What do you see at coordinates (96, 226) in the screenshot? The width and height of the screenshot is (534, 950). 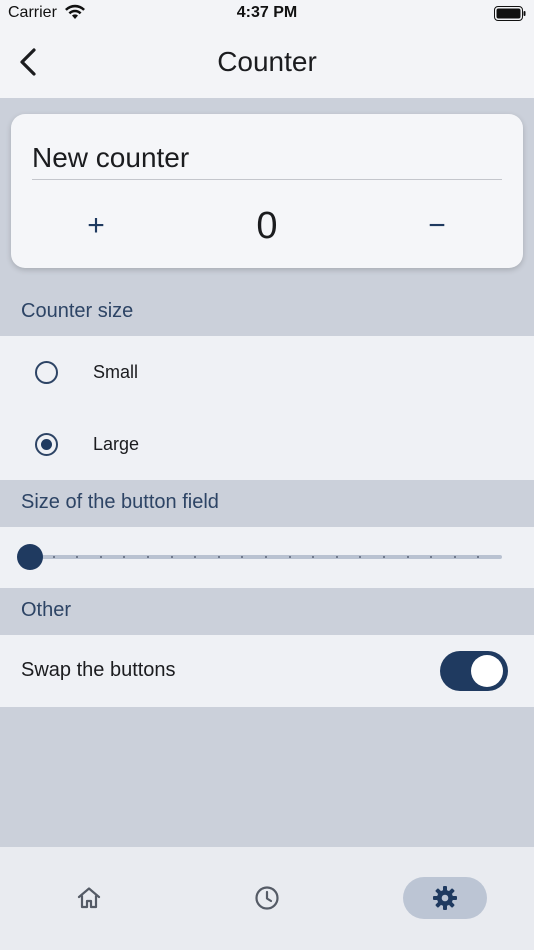 I see `increment-button: +` at bounding box center [96, 226].